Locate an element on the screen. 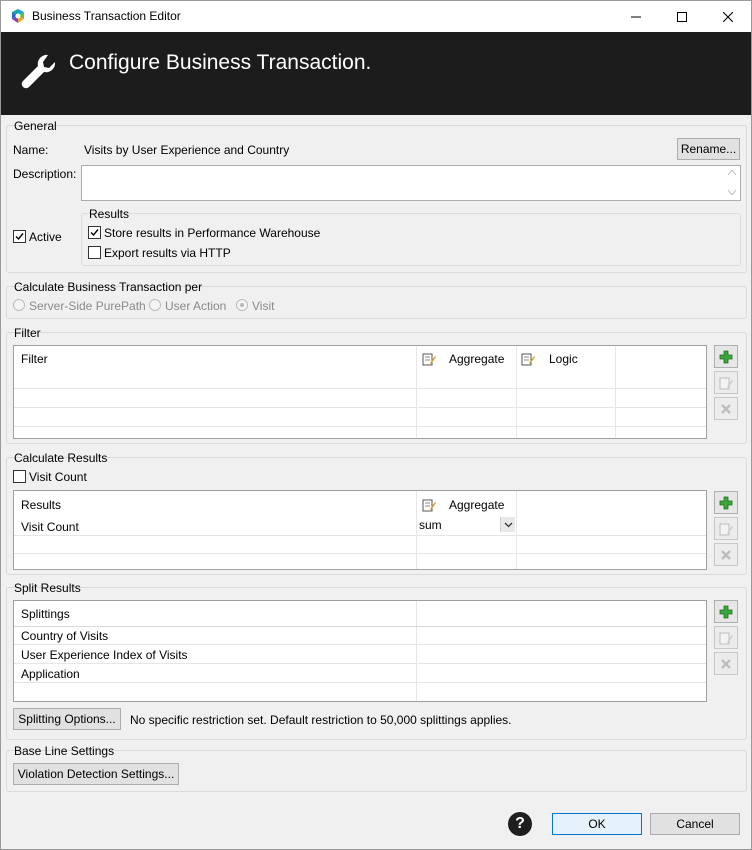  results-table: Results Aggregate Visit Count sum is located at coordinates (360, 530).